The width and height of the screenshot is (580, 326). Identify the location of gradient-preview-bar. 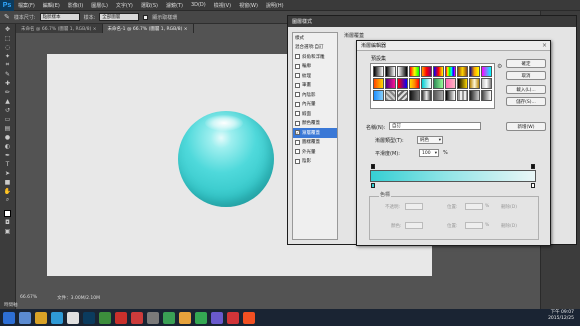
(453, 176).